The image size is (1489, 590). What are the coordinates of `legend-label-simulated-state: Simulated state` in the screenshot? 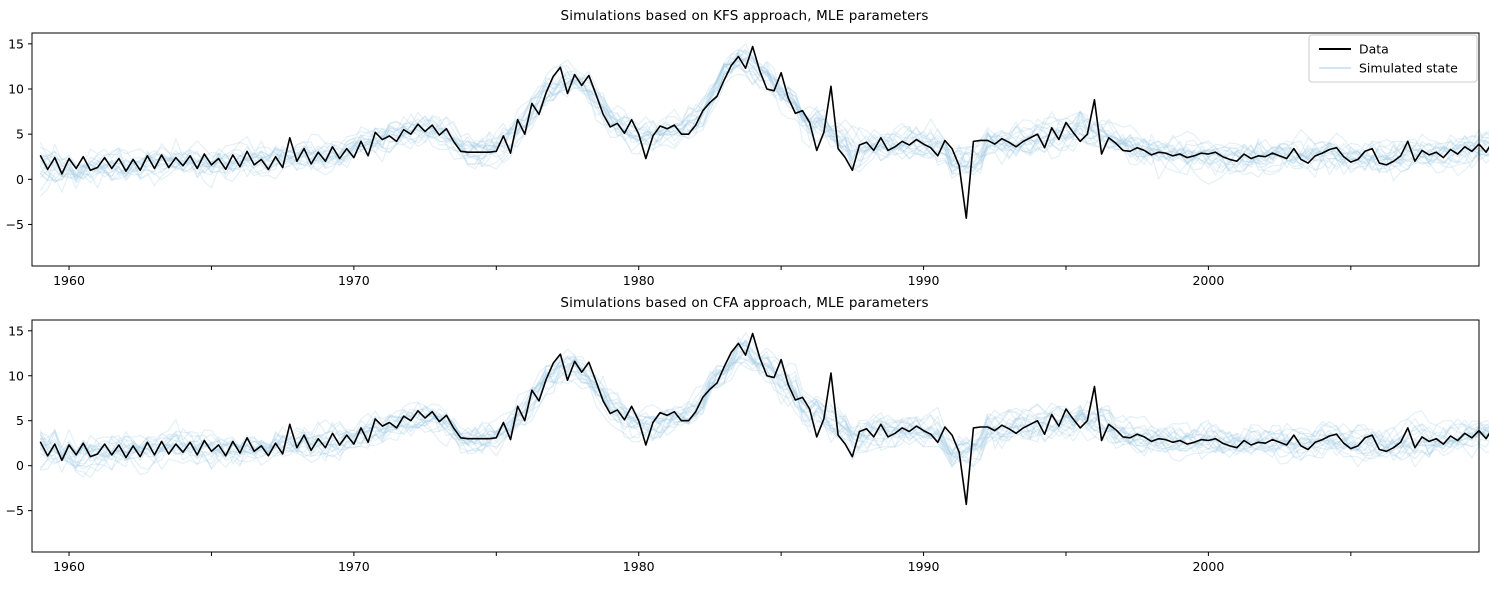 It's located at (1408, 68).